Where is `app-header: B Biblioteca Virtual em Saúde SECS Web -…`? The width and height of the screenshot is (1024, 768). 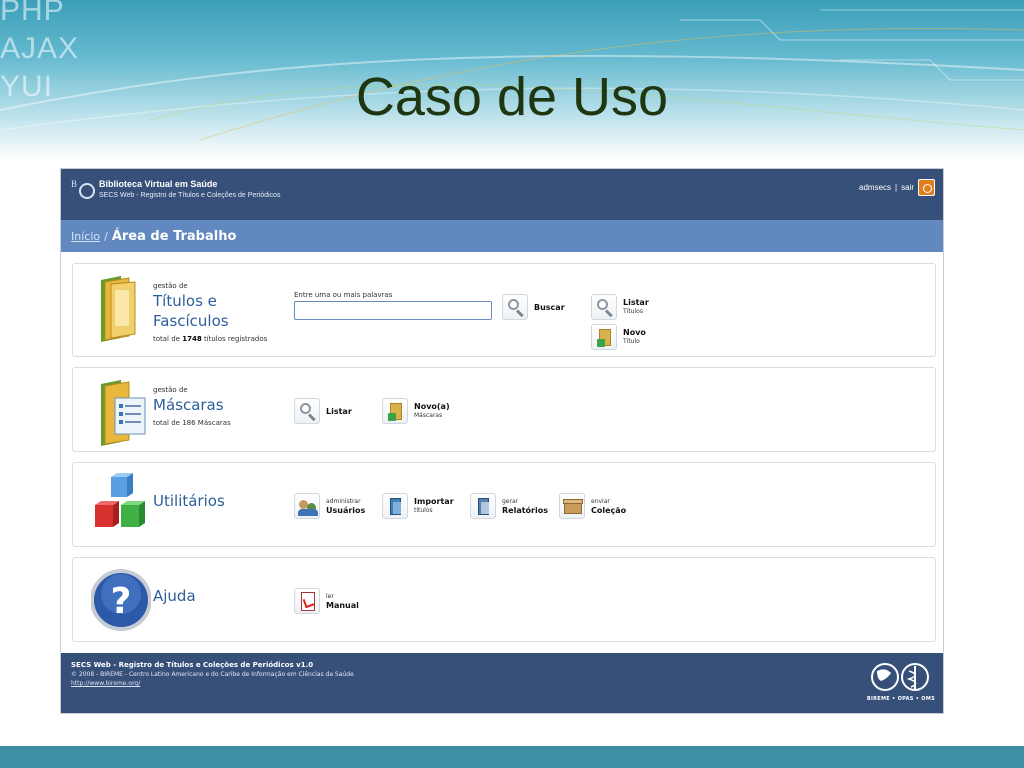 app-header: B Biblioteca Virtual em Saúde SECS Web -… is located at coordinates (502, 194).